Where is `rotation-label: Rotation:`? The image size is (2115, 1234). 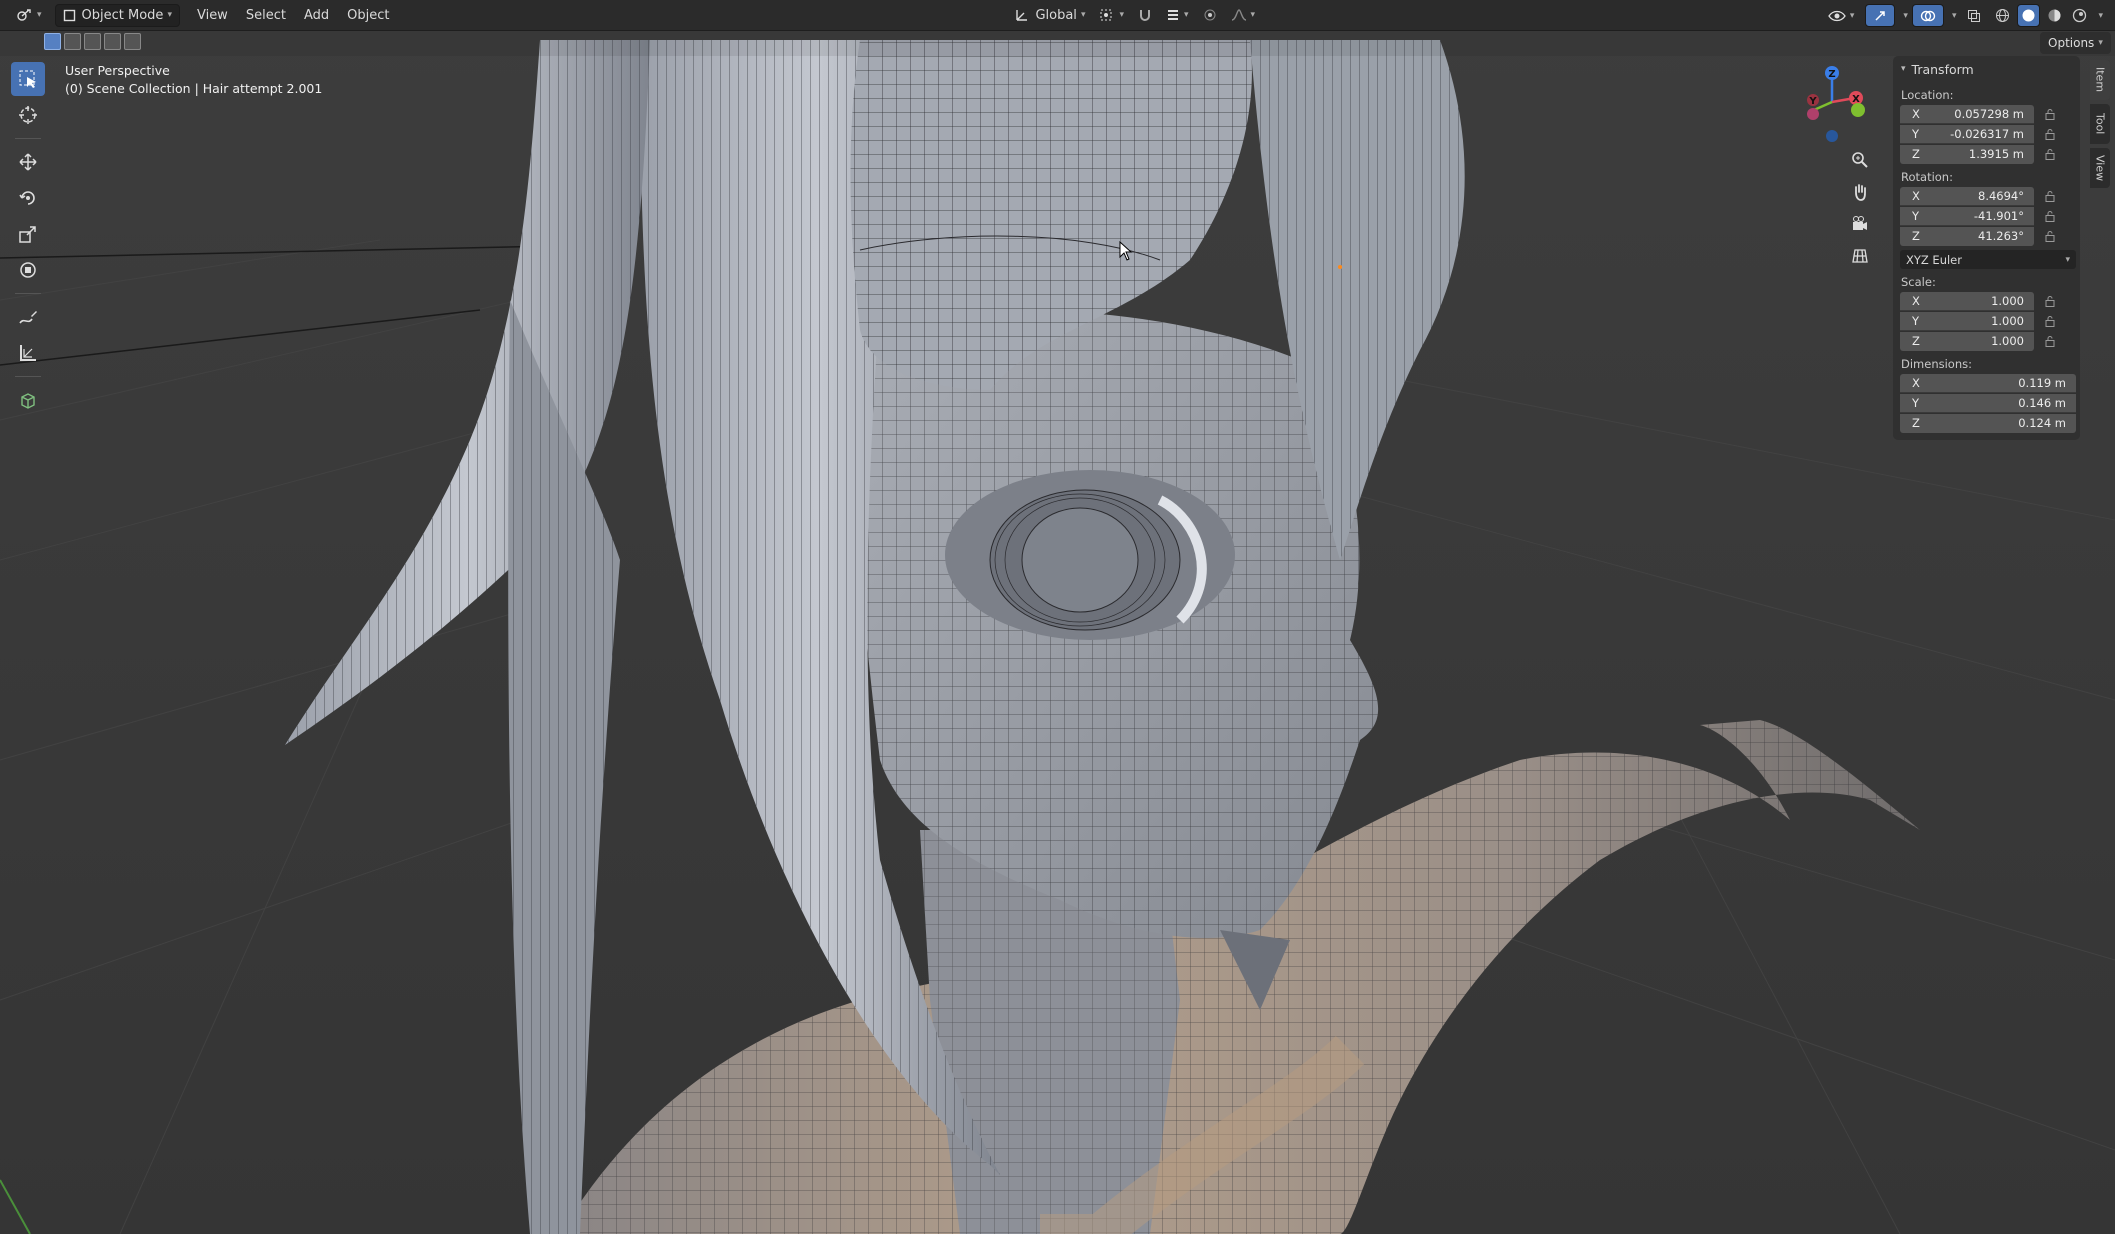 rotation-label: Rotation: is located at coordinates (1927, 177).